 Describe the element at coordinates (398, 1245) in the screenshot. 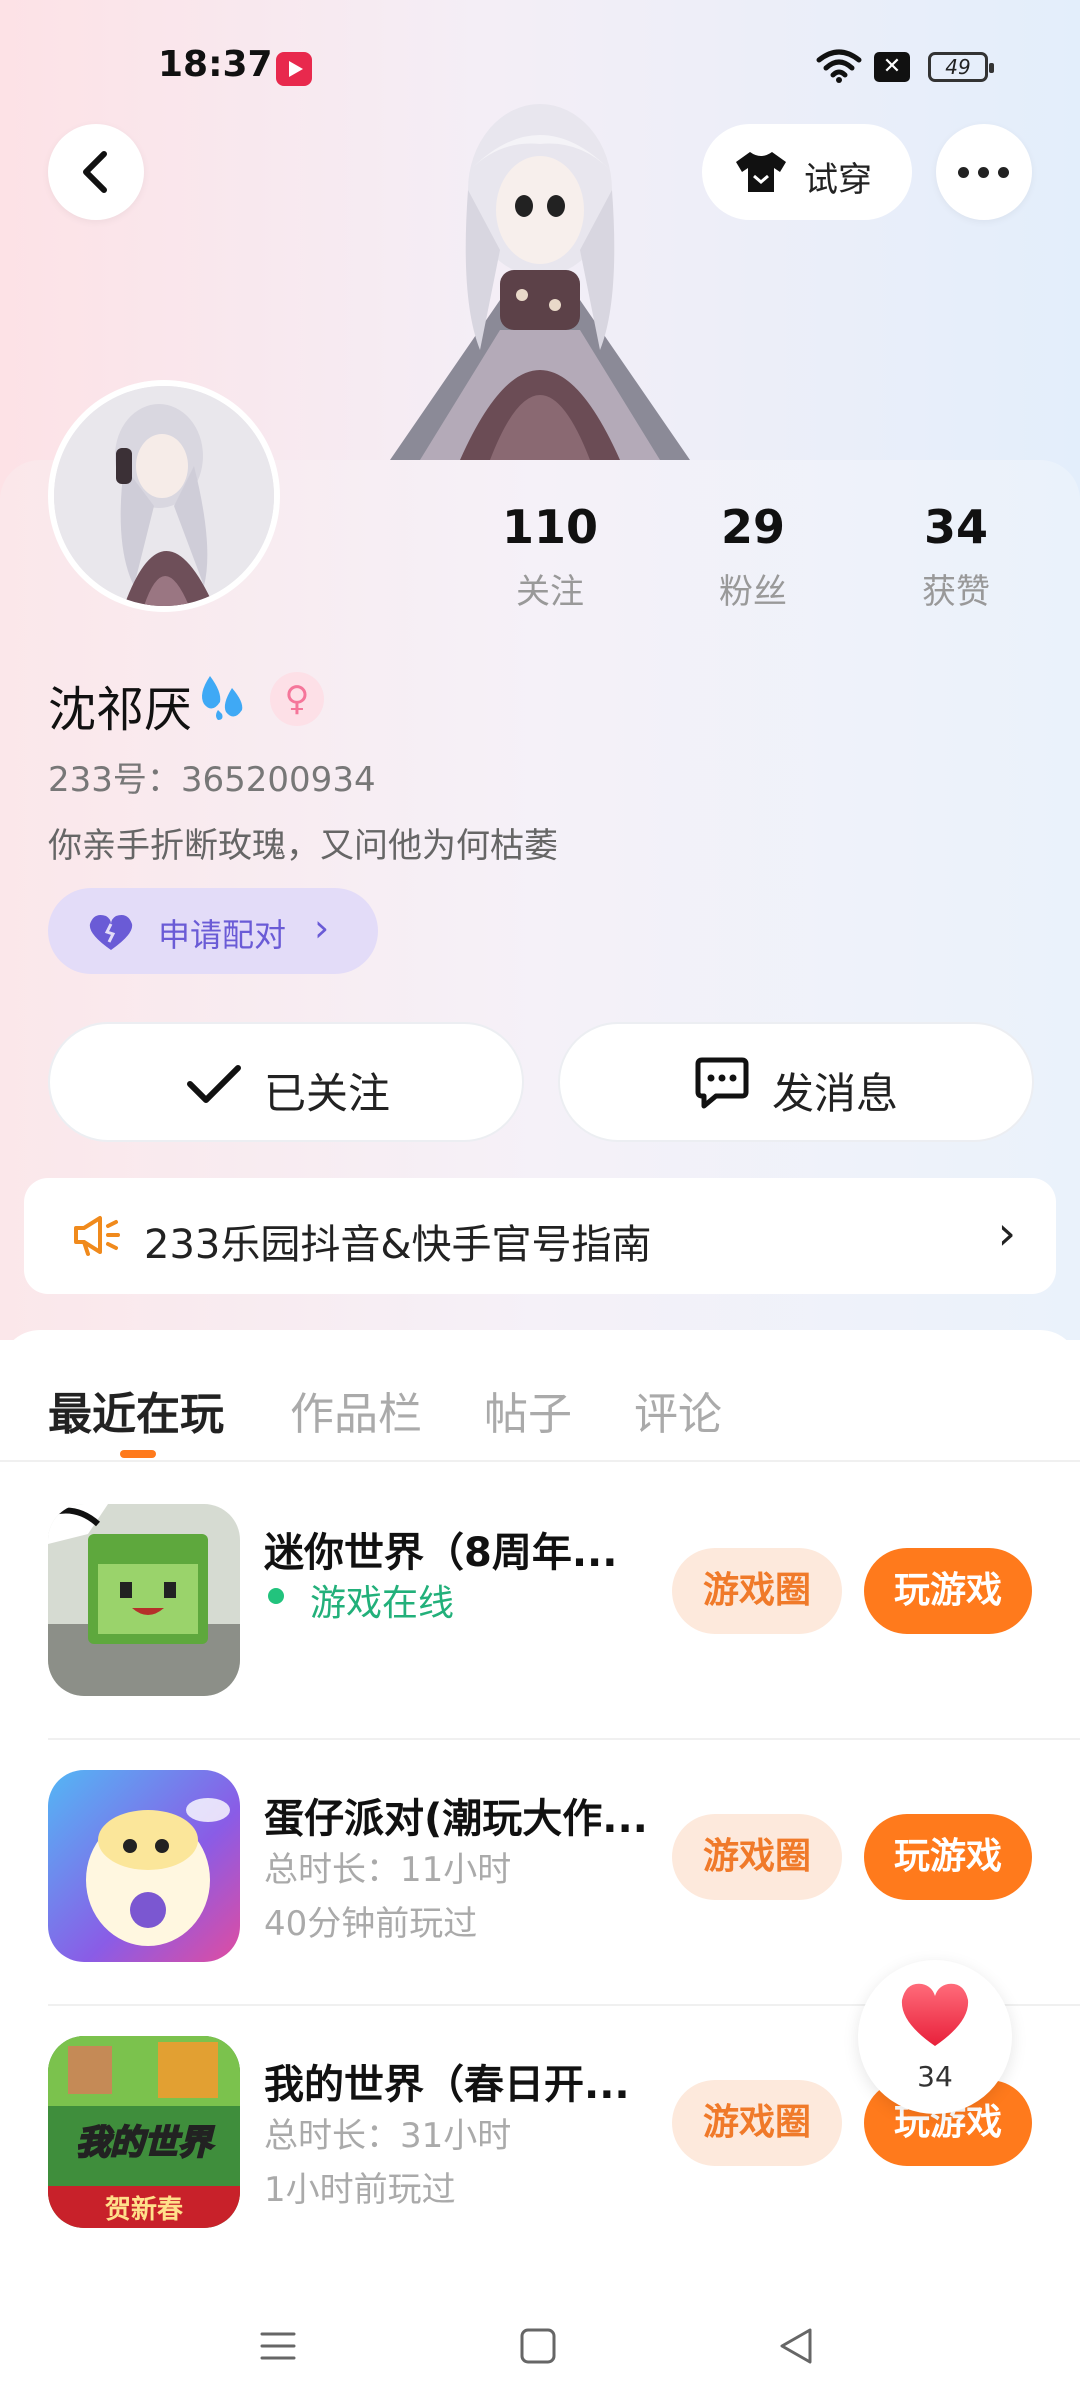

I see `announcement-text: 233乐园抖音&快手官号指南` at that location.